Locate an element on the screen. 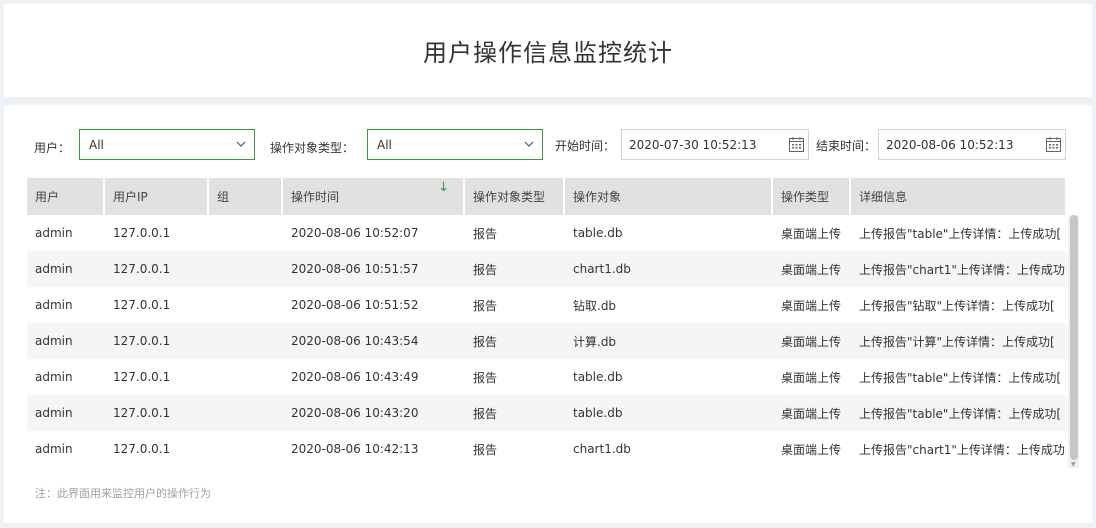 The width and height of the screenshot is (1096, 528). column-header-operation-time: 操作时间 ↓ is located at coordinates (373, 196).